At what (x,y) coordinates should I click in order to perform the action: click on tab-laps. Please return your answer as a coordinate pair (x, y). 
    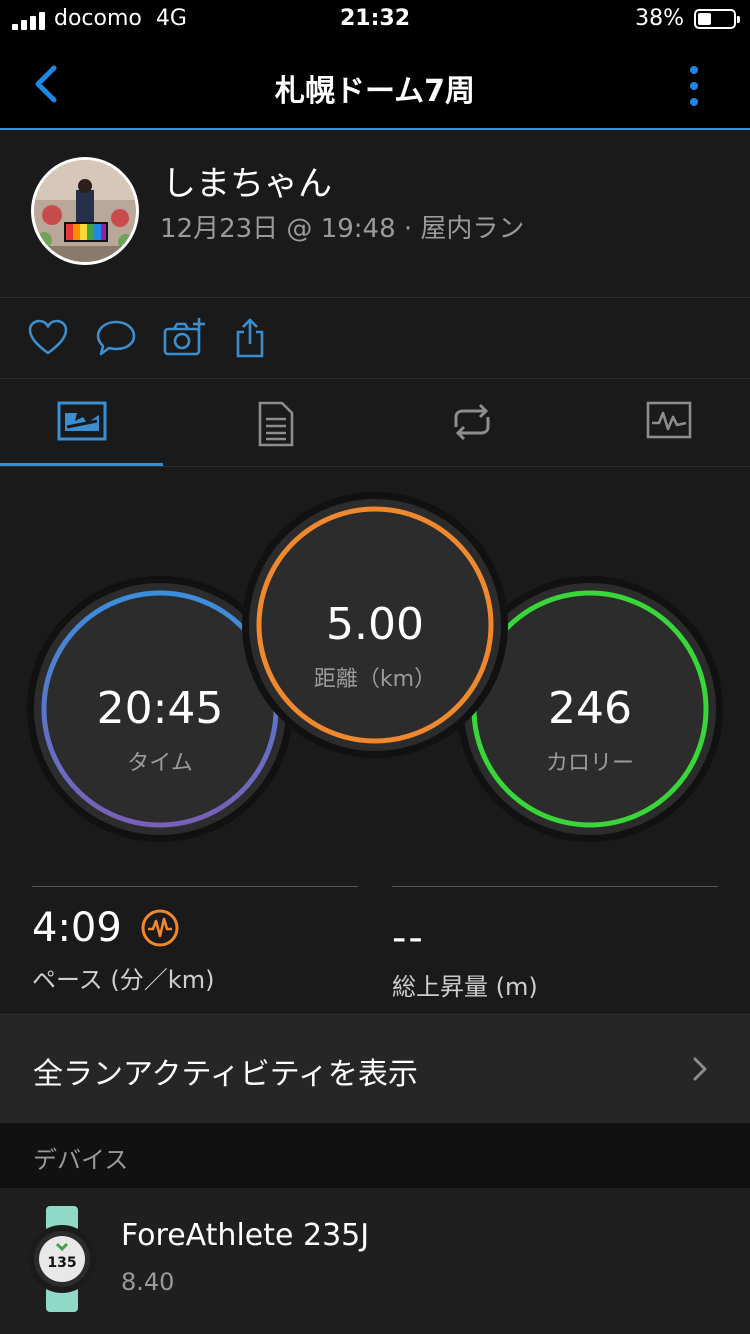
    Looking at the image, I should click on (471, 422).